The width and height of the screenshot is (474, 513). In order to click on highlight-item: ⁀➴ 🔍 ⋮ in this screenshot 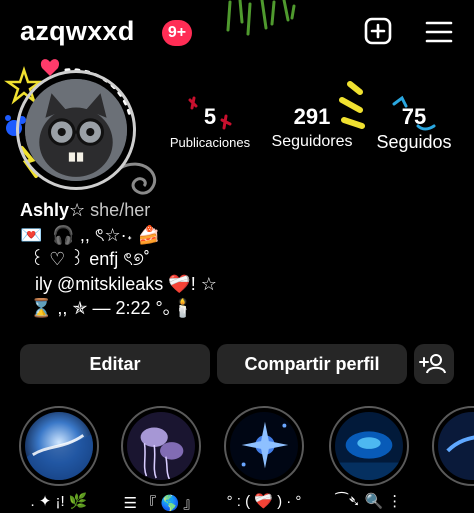, I will do `click(369, 458)`.